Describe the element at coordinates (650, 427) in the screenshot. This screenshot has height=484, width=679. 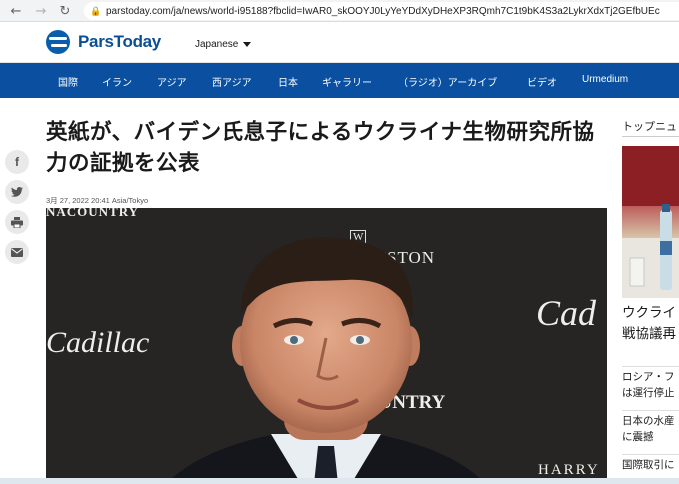
I see `sidebar-news-item: 日本の水産 に震撼` at that location.